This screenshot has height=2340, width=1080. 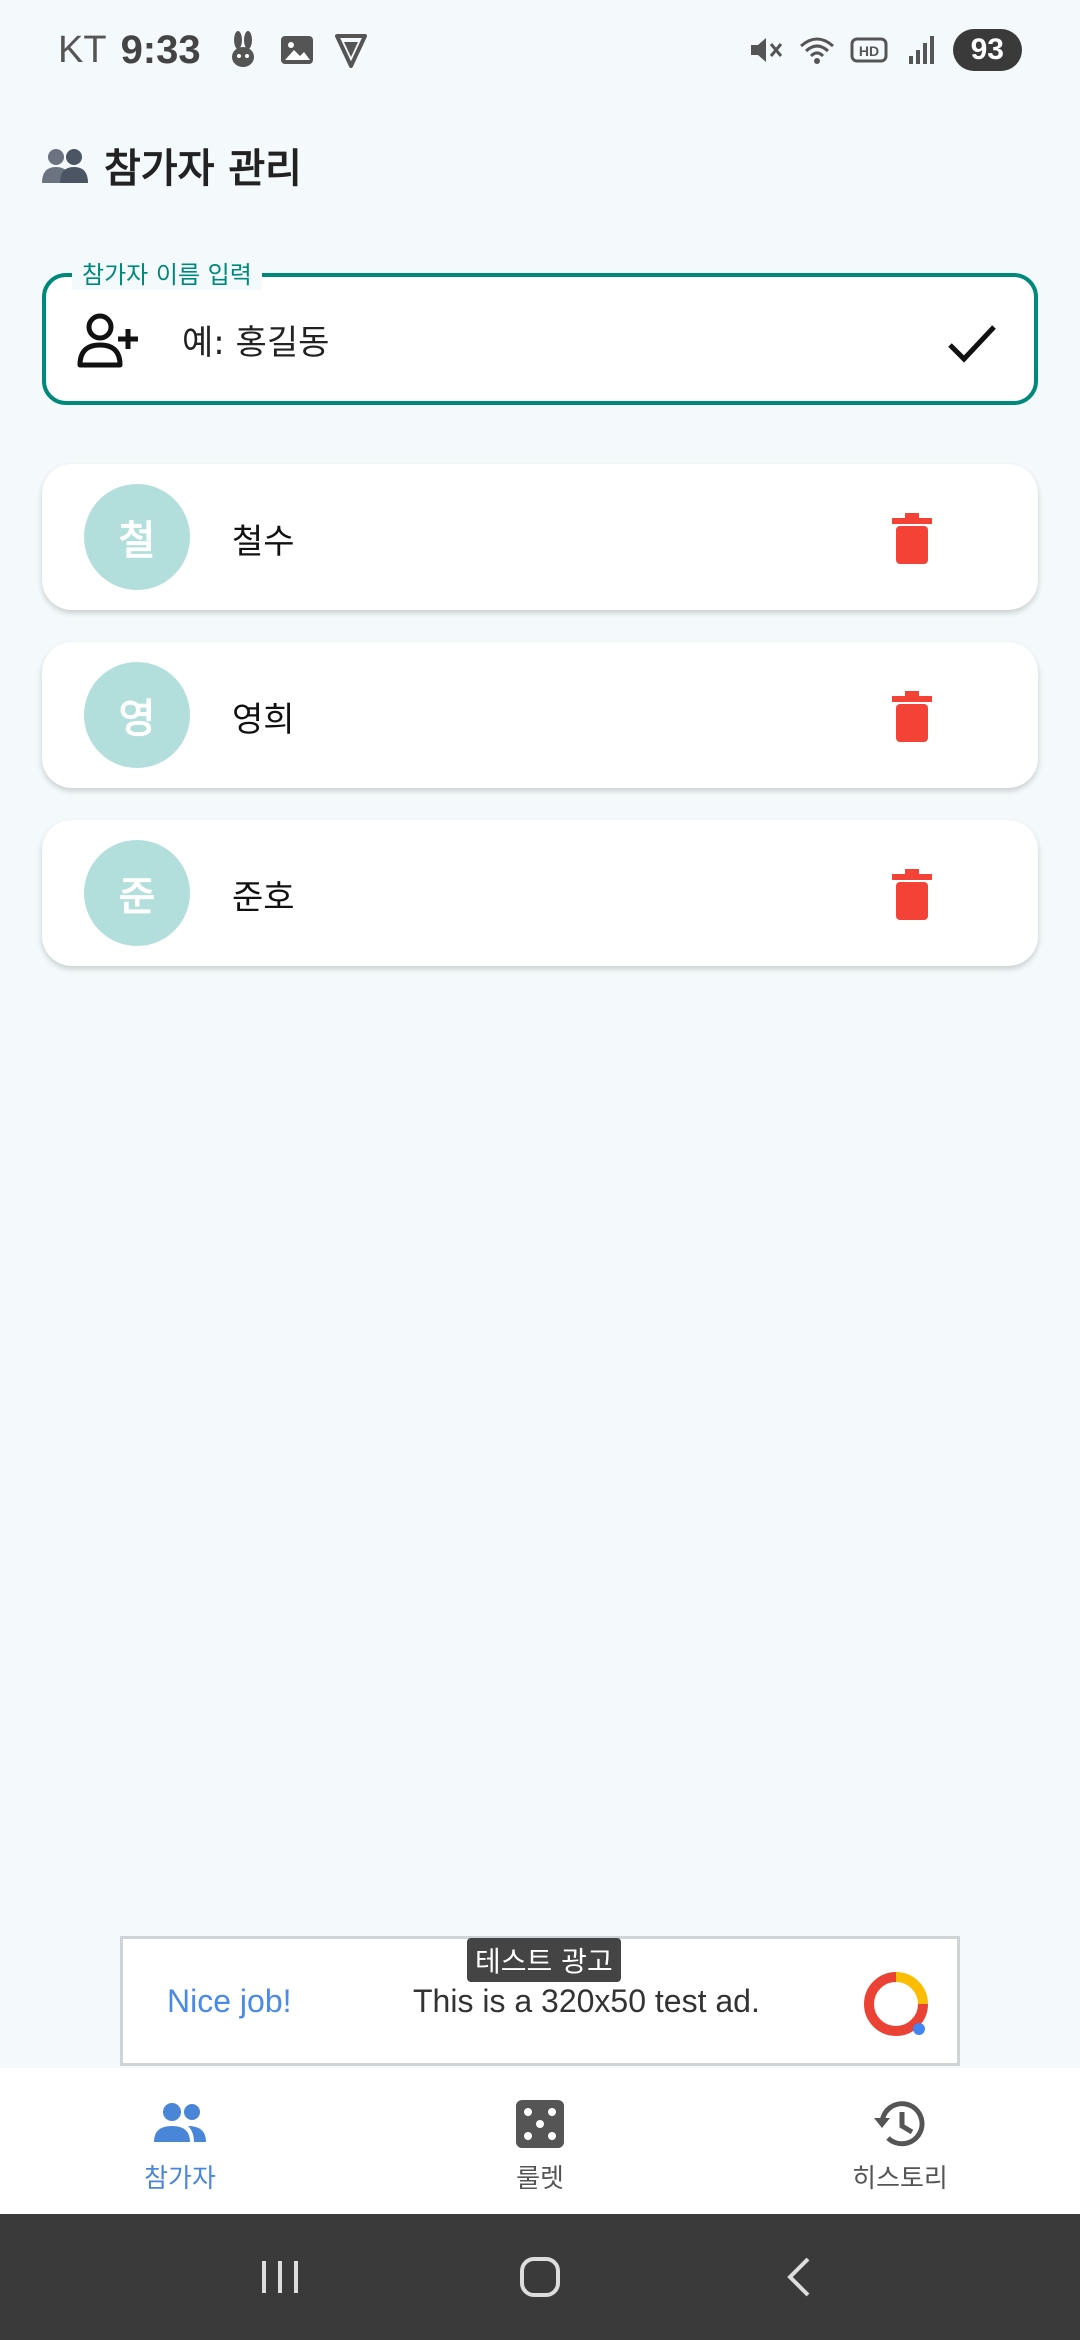 I want to click on battery-indicator: 93, so click(x=987, y=50).